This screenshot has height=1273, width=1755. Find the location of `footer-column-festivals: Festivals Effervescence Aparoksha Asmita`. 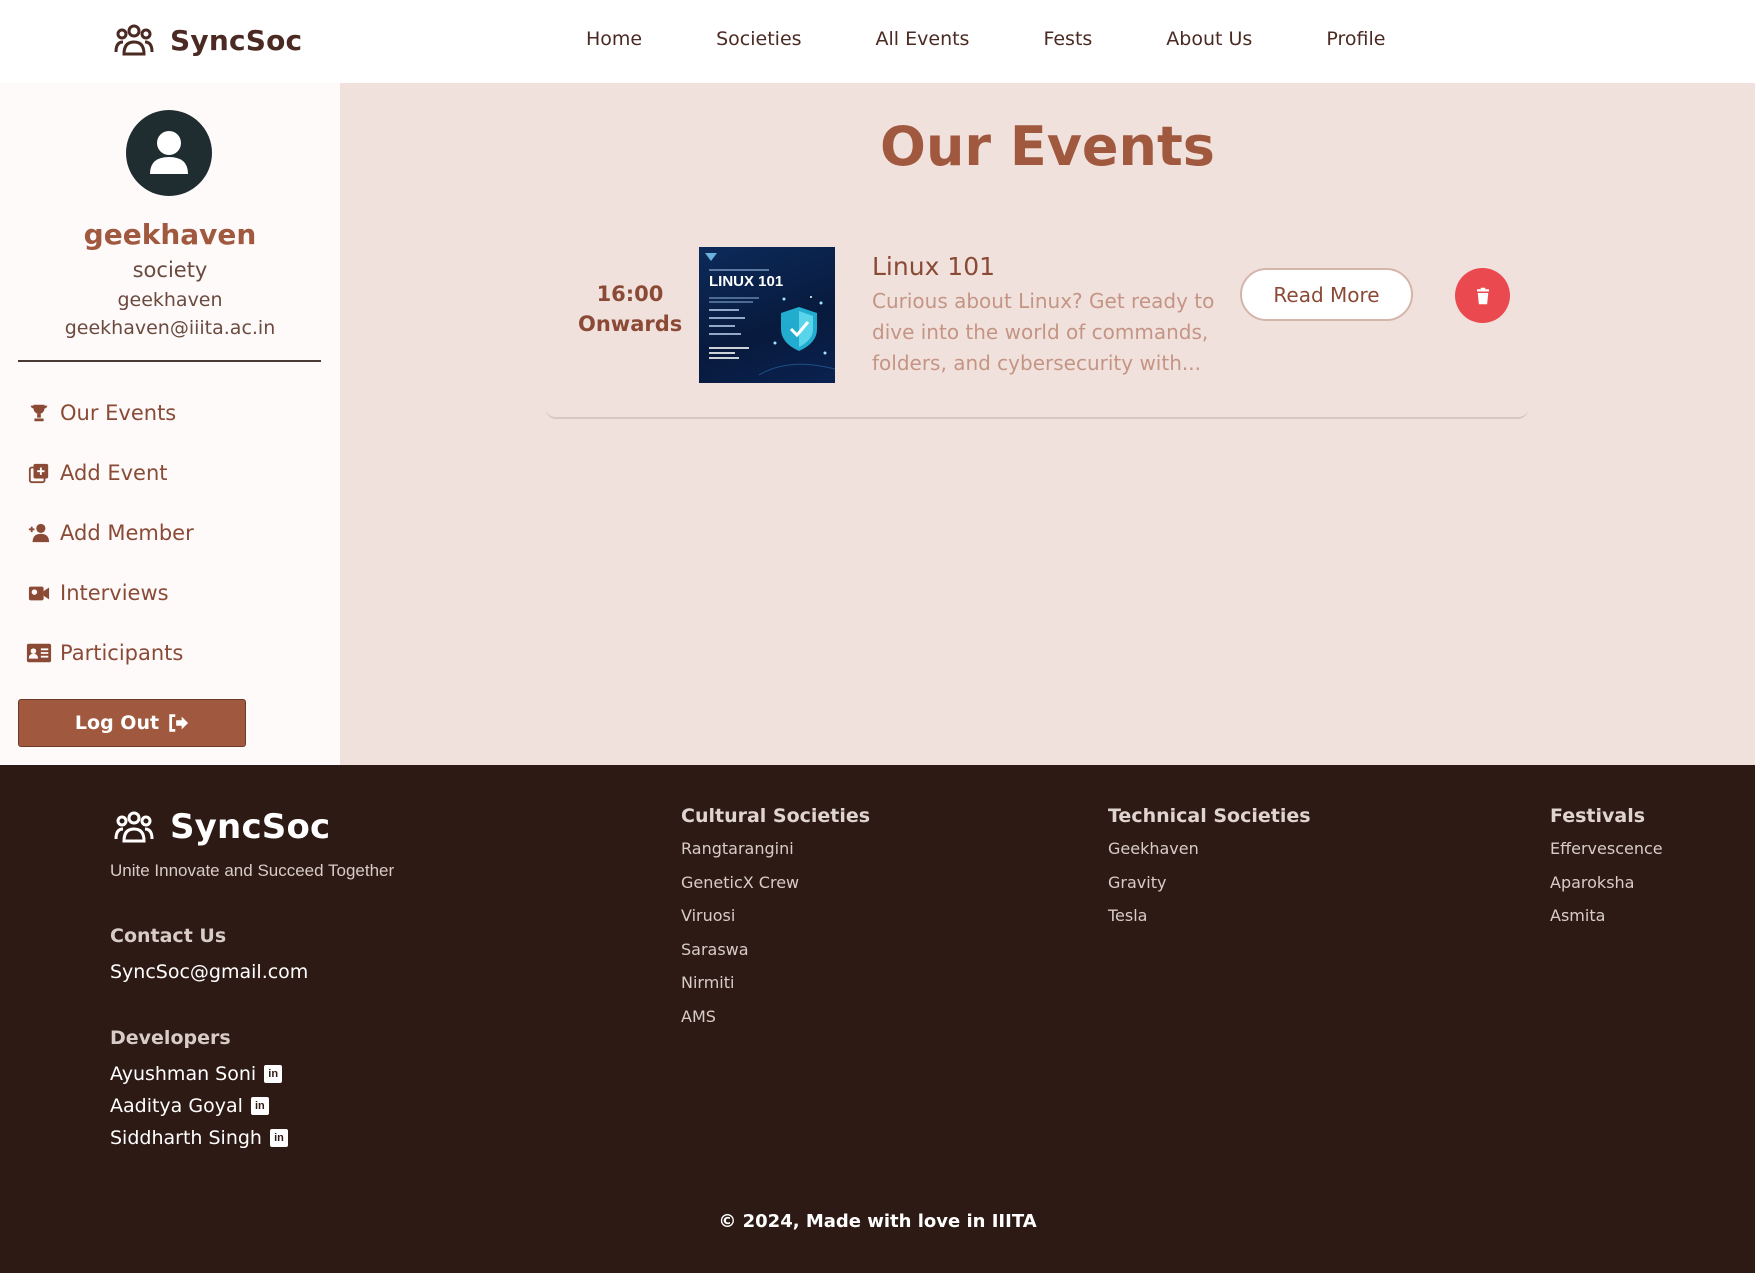

footer-column-festivals: Festivals Effervescence Aparoksha Asmita is located at coordinates (1606, 872).